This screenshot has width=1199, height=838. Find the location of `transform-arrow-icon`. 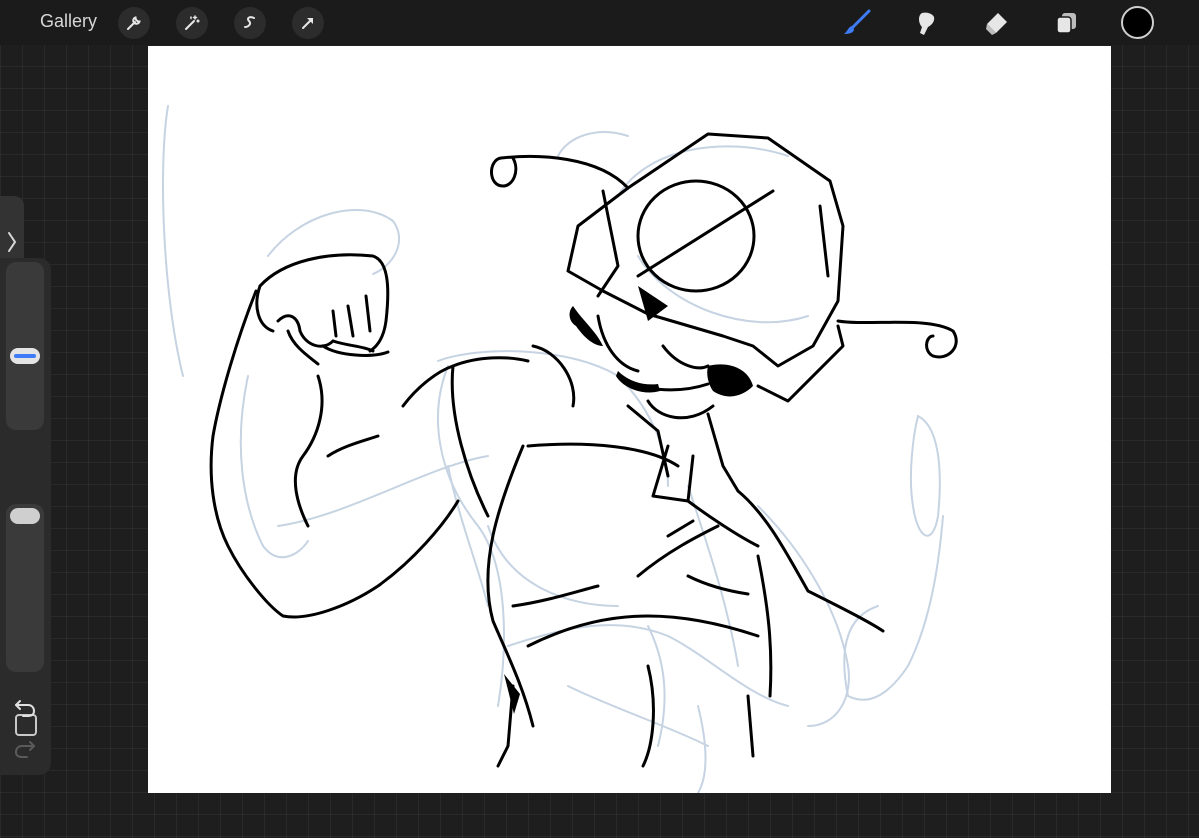

transform-arrow-icon is located at coordinates (307, 23).